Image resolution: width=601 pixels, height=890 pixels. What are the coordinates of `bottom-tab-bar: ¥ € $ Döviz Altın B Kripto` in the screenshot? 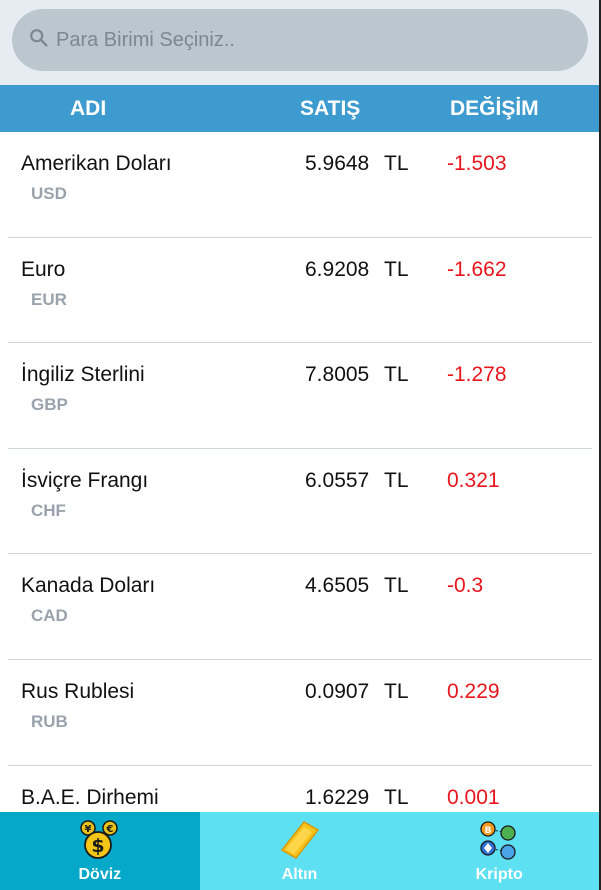 It's located at (300, 851).